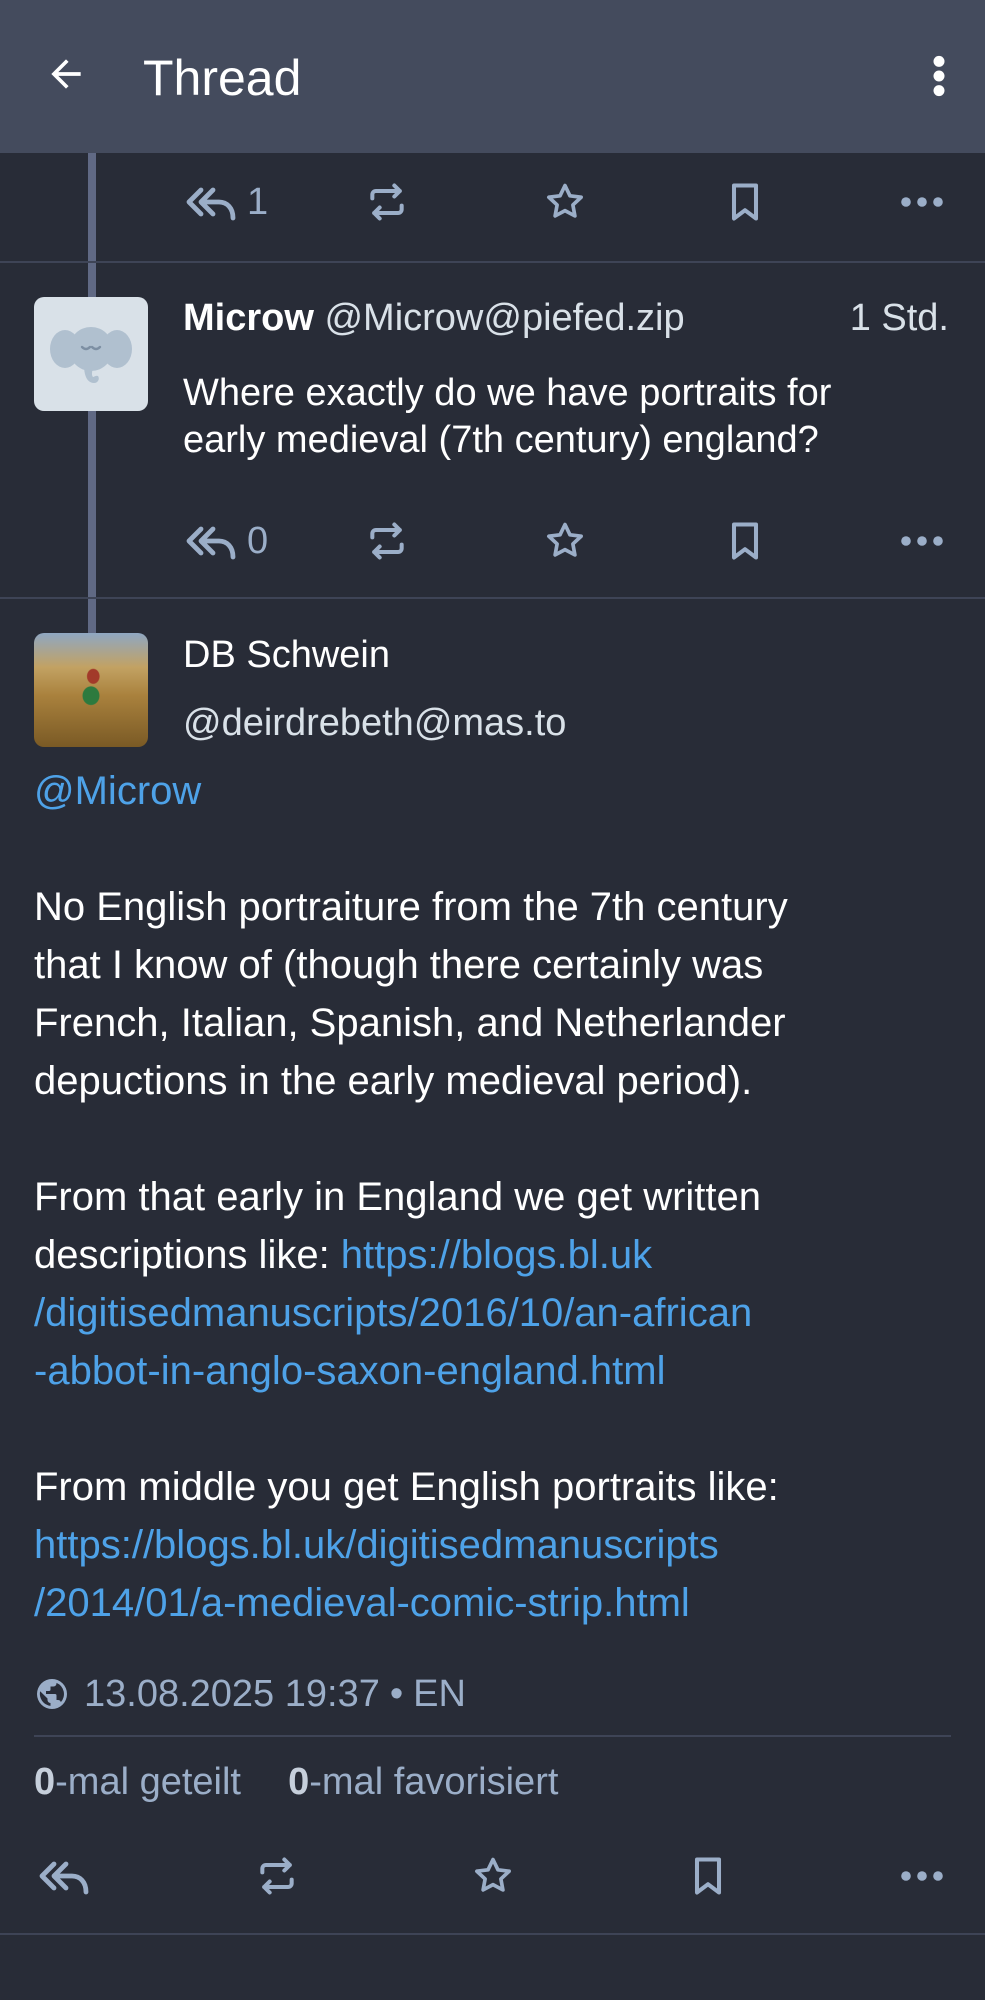 The image size is (985, 2000). Describe the element at coordinates (52, 1694) in the screenshot. I see `globe-icon` at that location.